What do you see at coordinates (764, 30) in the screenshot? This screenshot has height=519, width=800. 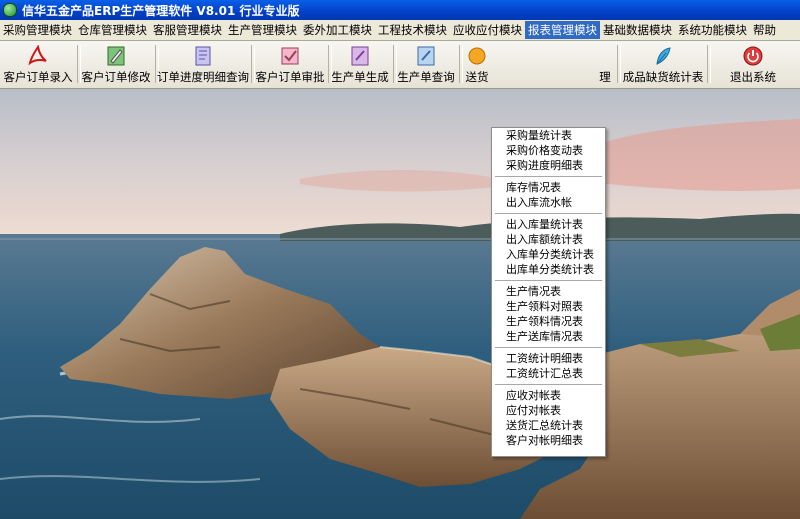 I see `menu-help: 帮助` at bounding box center [764, 30].